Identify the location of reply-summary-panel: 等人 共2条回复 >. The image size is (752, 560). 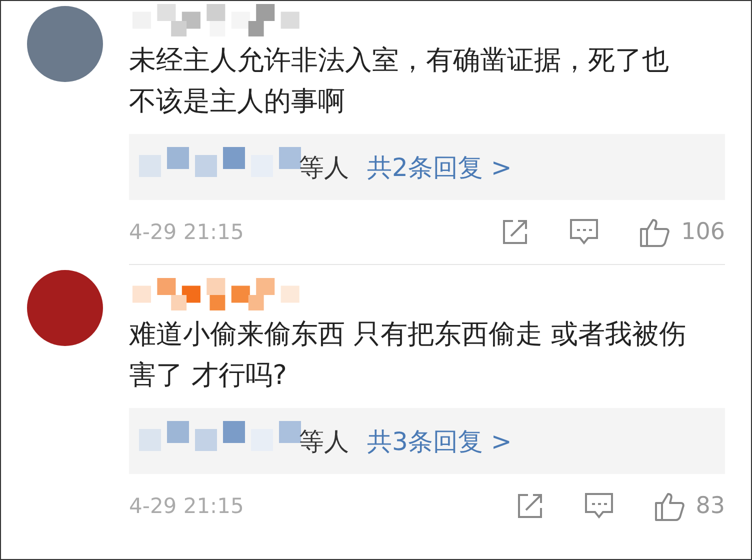
(427, 167).